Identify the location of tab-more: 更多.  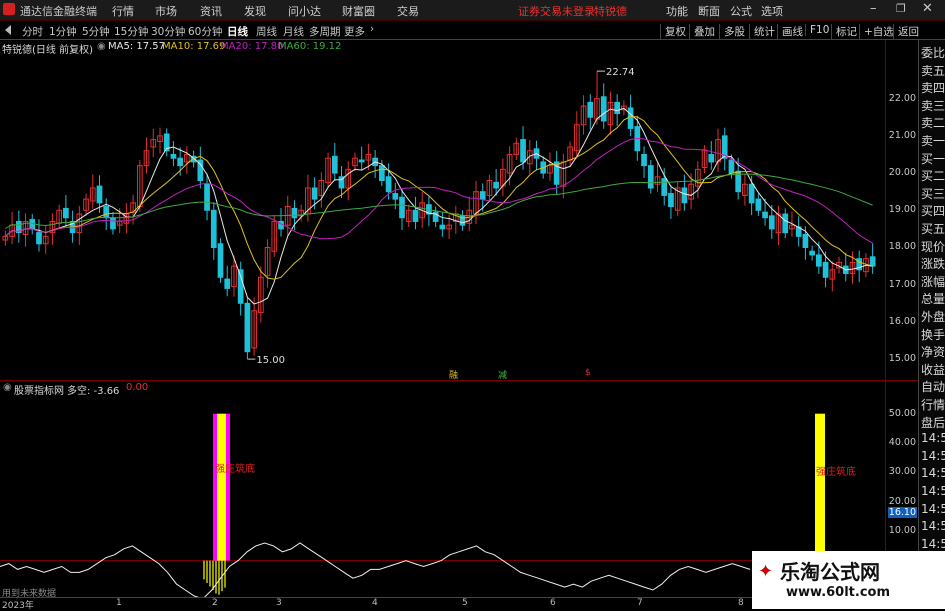
(354, 31).